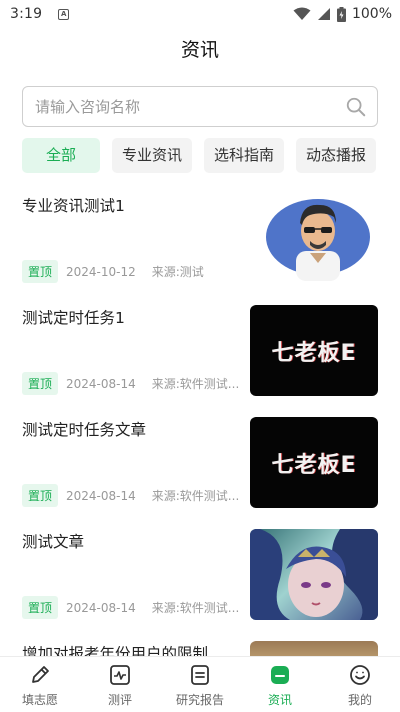  What do you see at coordinates (73, 318) in the screenshot?
I see `article-title: 测试定时任务1` at bounding box center [73, 318].